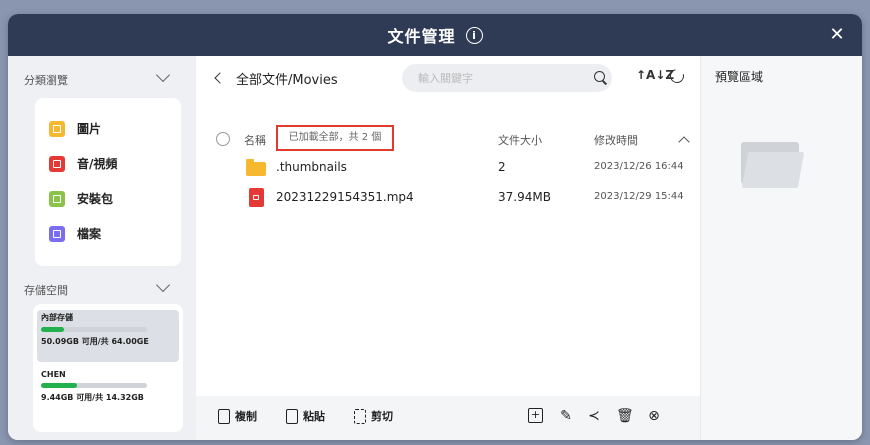 Image resolution: width=870 pixels, height=445 pixels. Describe the element at coordinates (421, 36) in the screenshot. I see `window-title: 文件管理` at that location.